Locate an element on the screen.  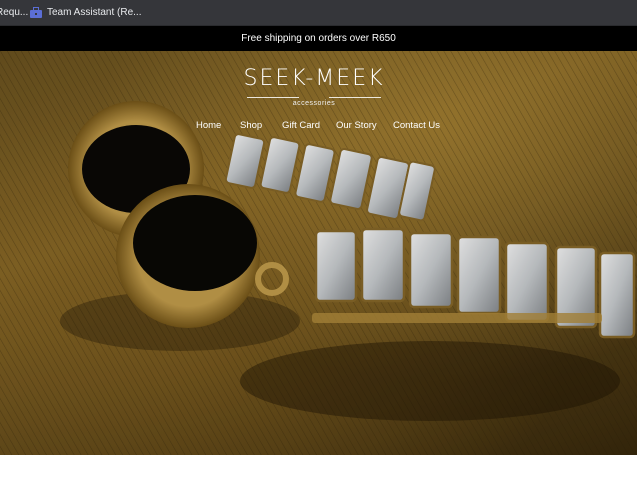
brand-name: SEEK-MEEK is located at coordinates (314, 78).